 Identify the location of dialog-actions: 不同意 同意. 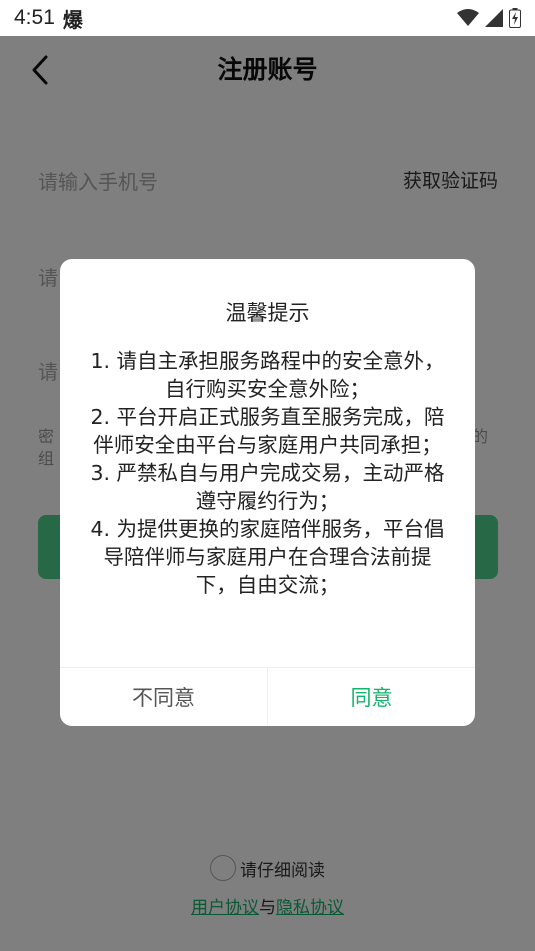
(267, 696).